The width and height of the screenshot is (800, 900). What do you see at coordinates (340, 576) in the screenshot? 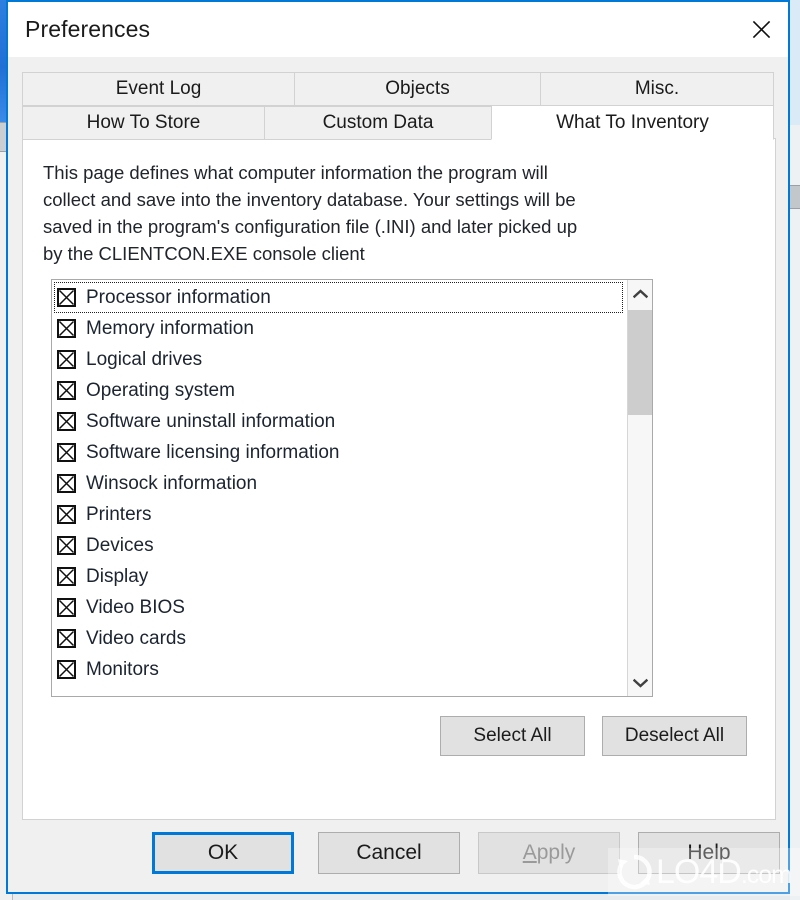
I see `list-item: Display` at bounding box center [340, 576].